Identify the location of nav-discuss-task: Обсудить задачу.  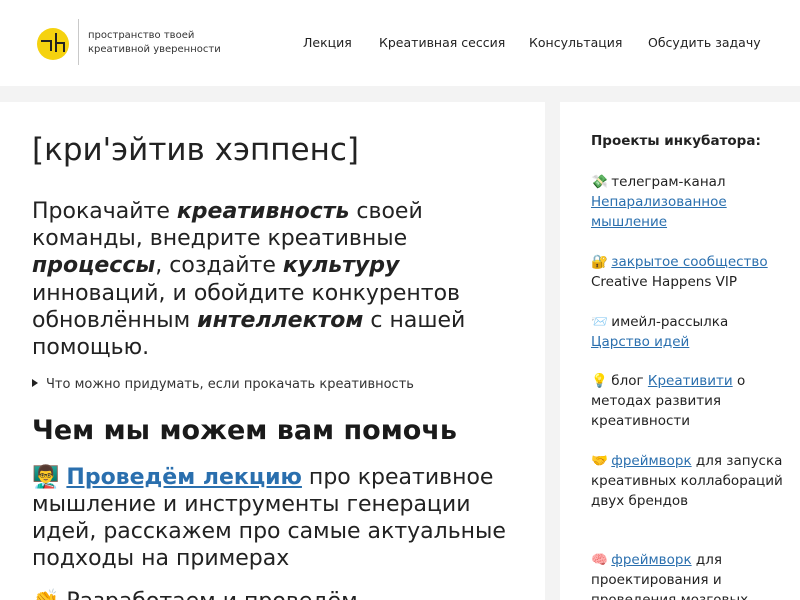
(704, 42).